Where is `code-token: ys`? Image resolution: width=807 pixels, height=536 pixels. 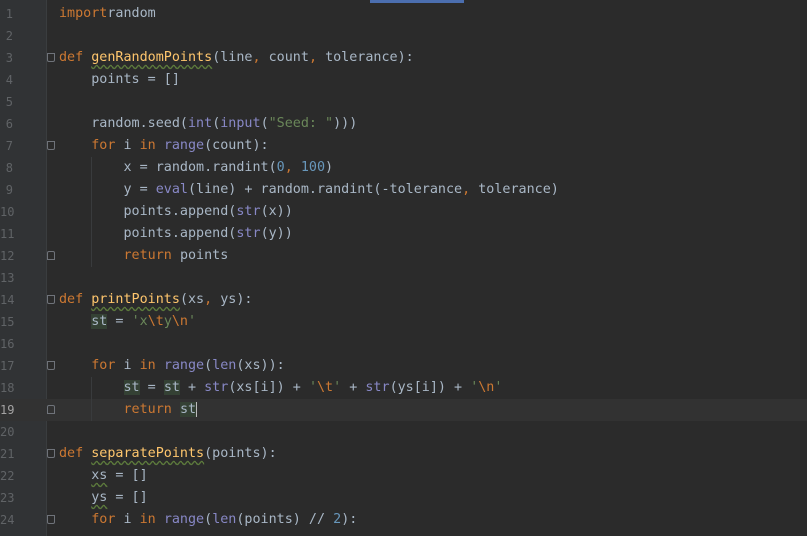
code-token: ys is located at coordinates (99, 497).